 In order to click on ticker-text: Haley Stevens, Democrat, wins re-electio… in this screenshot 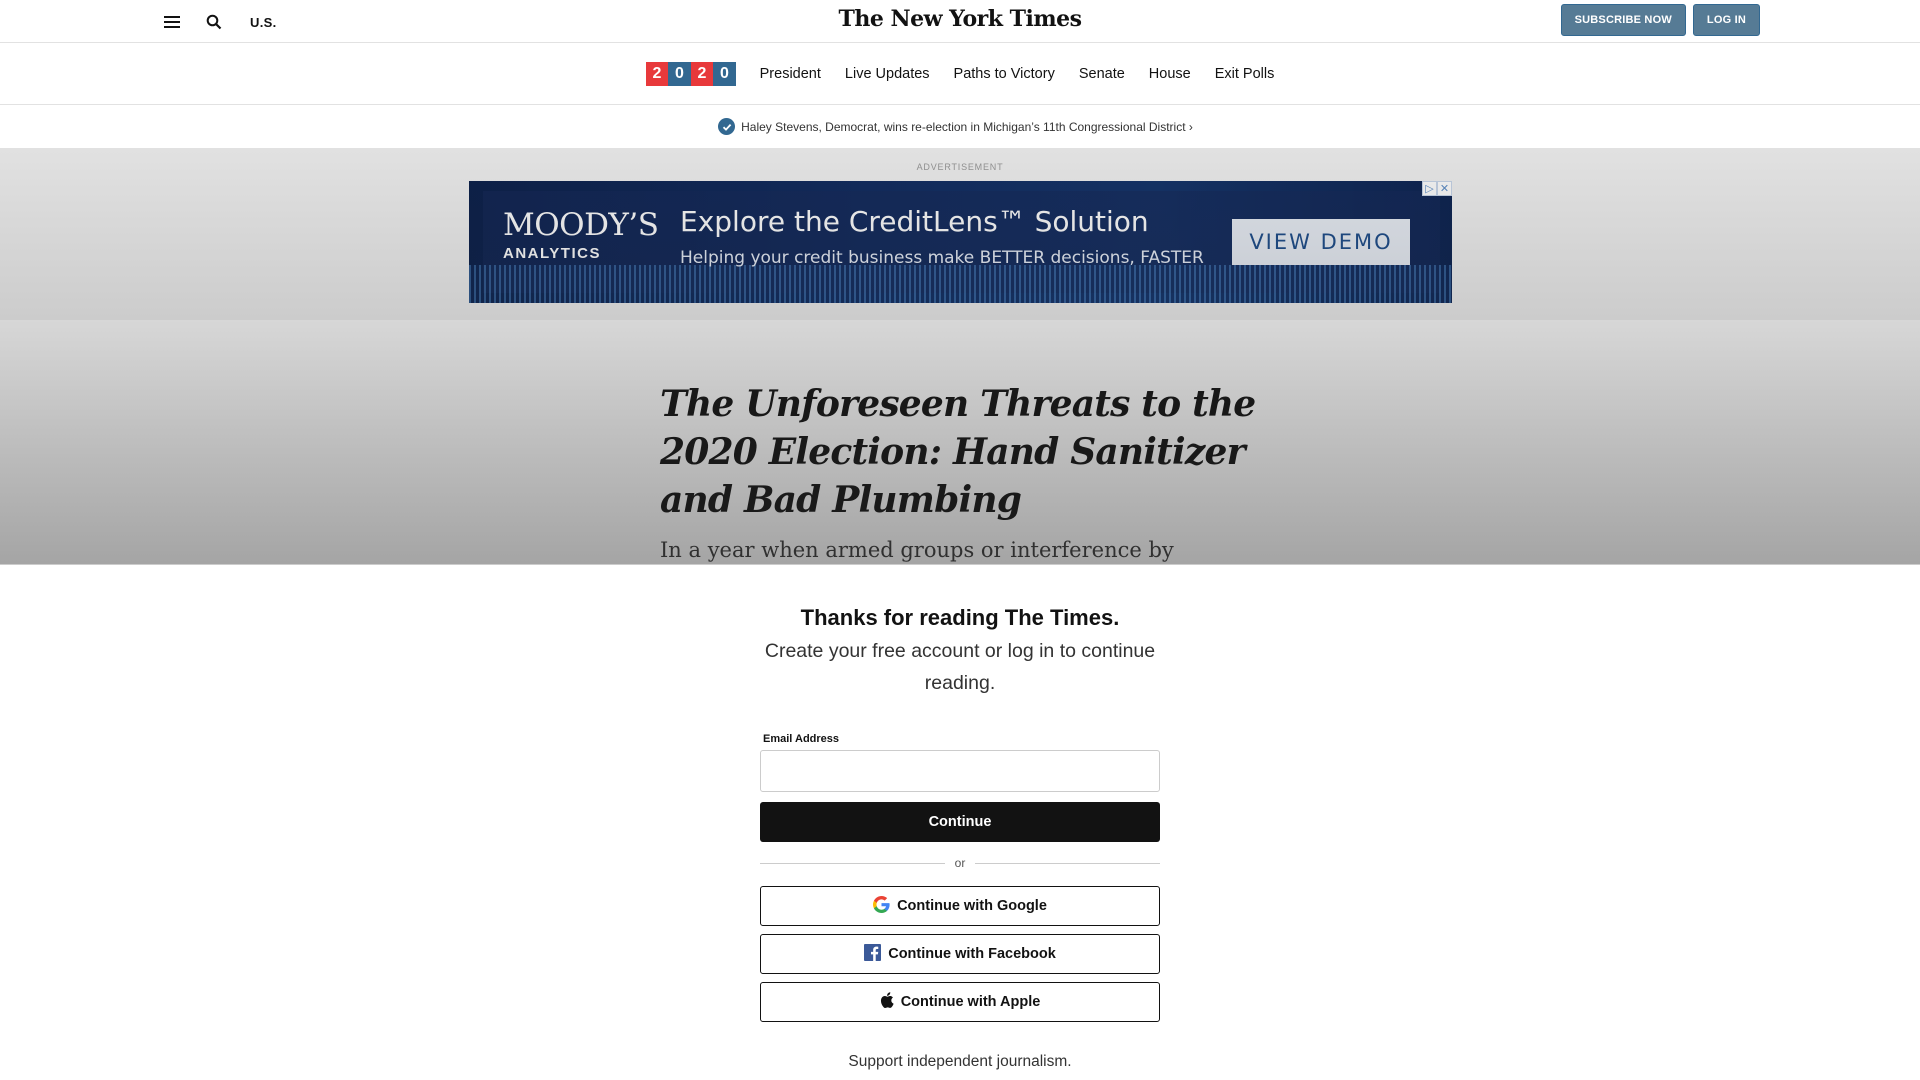, I will do `click(967, 126)`.